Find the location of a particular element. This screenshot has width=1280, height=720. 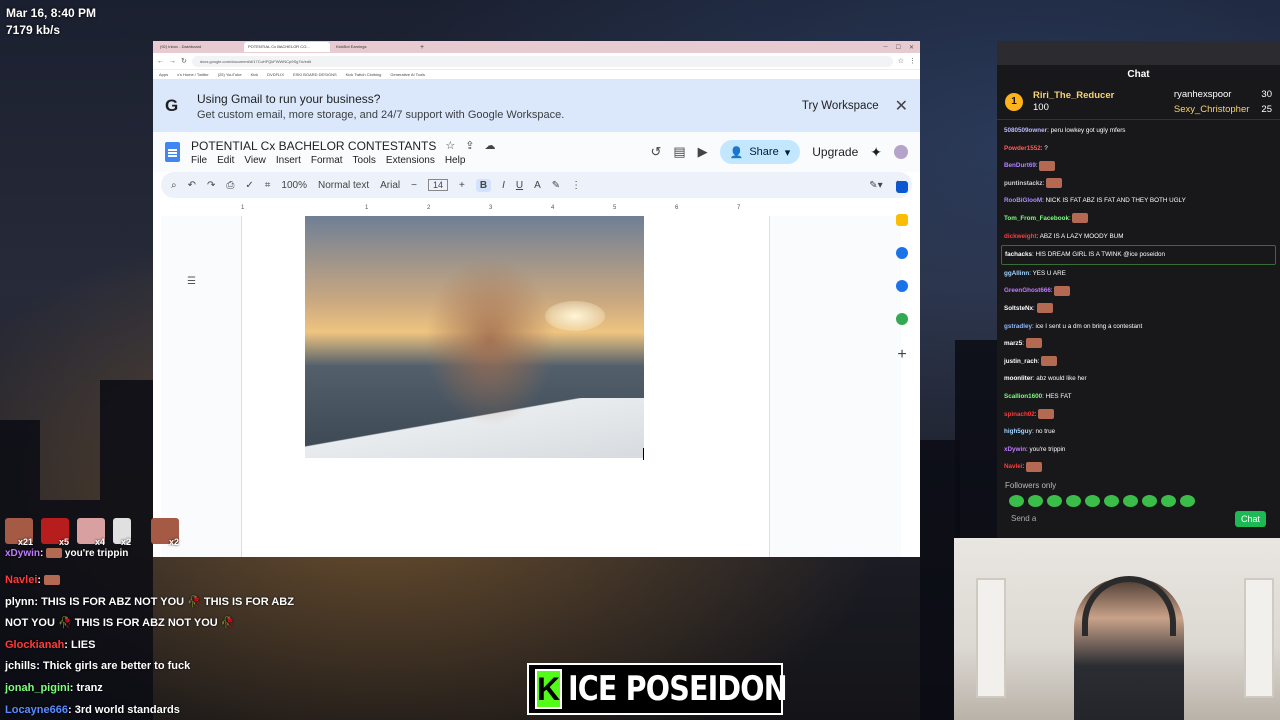

spellcheck-icon: ✓ is located at coordinates (249, 185).